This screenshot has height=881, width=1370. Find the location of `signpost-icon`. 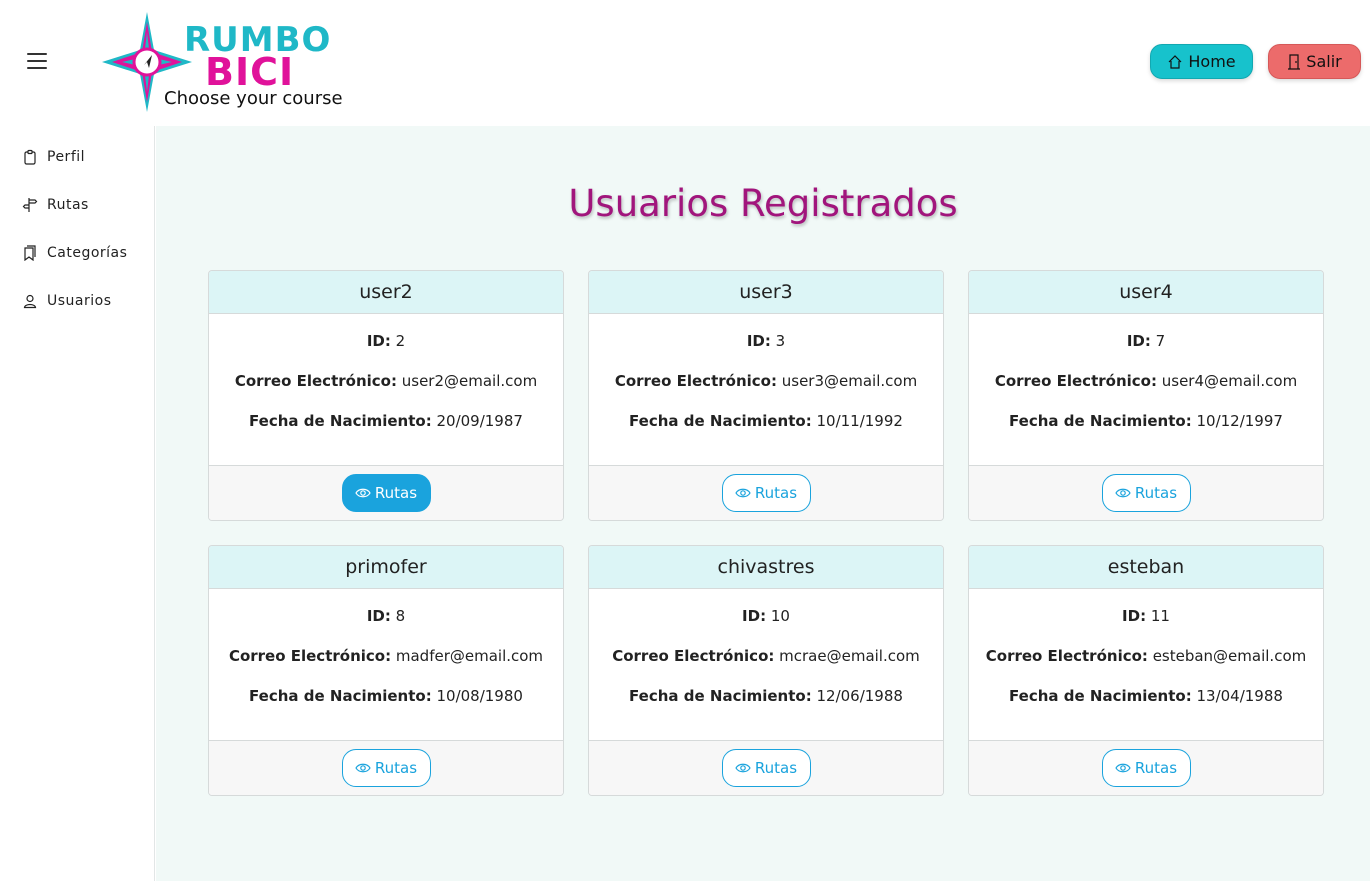

signpost-icon is located at coordinates (30, 205).